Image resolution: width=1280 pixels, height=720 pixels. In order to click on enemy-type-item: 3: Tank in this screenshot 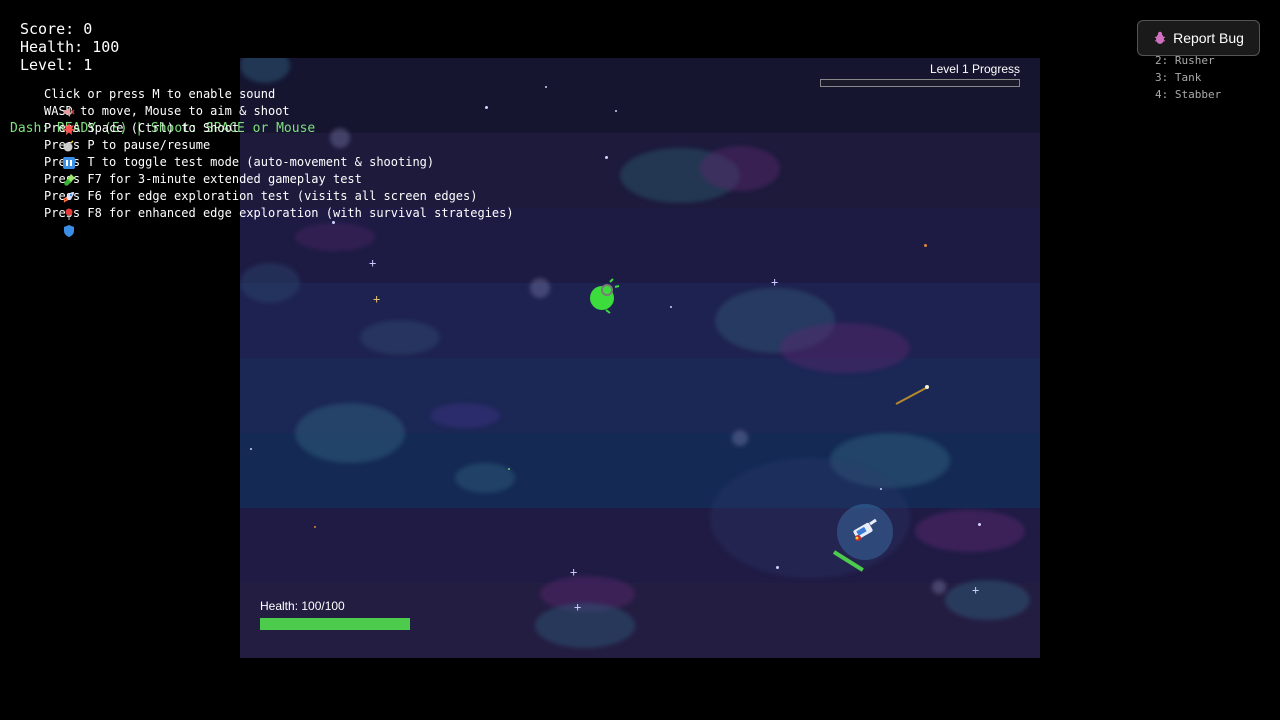, I will do `click(1178, 77)`.